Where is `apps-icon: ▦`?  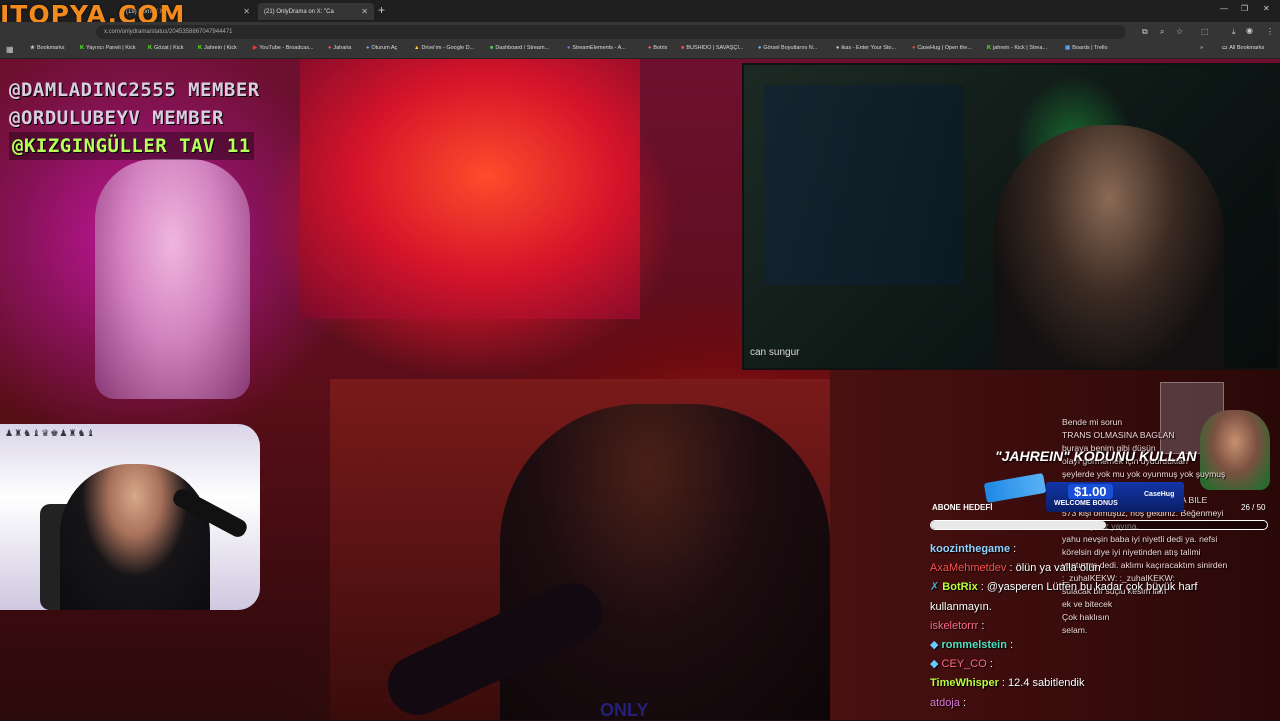 apps-icon: ▦ is located at coordinates (10, 49).